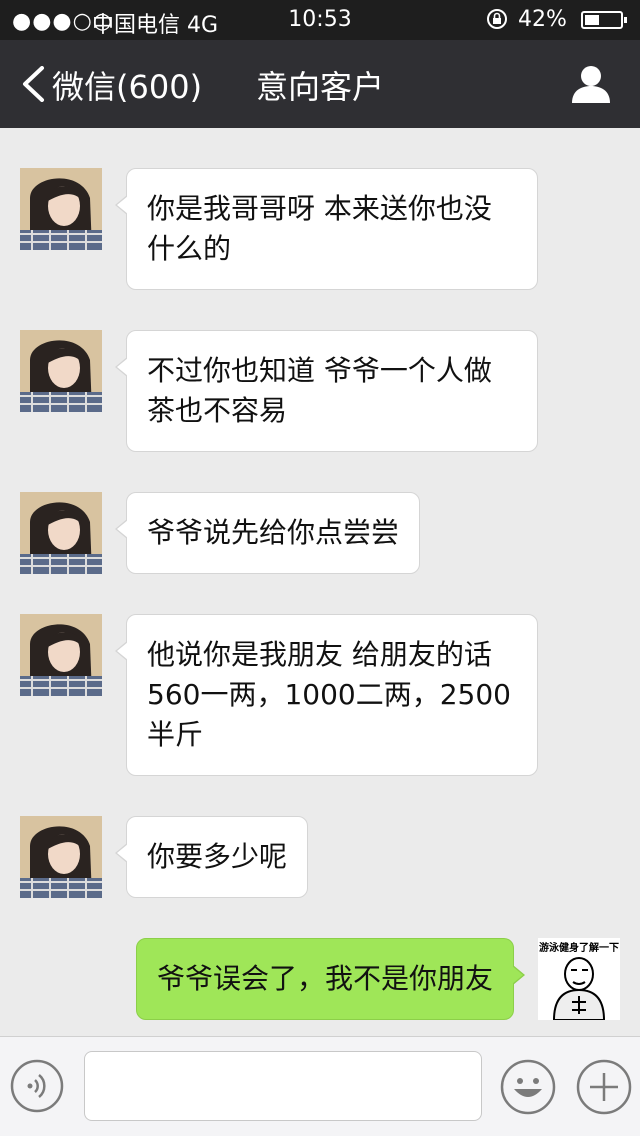  Describe the element at coordinates (604, 1087) in the screenshot. I see `plus-icon` at that location.